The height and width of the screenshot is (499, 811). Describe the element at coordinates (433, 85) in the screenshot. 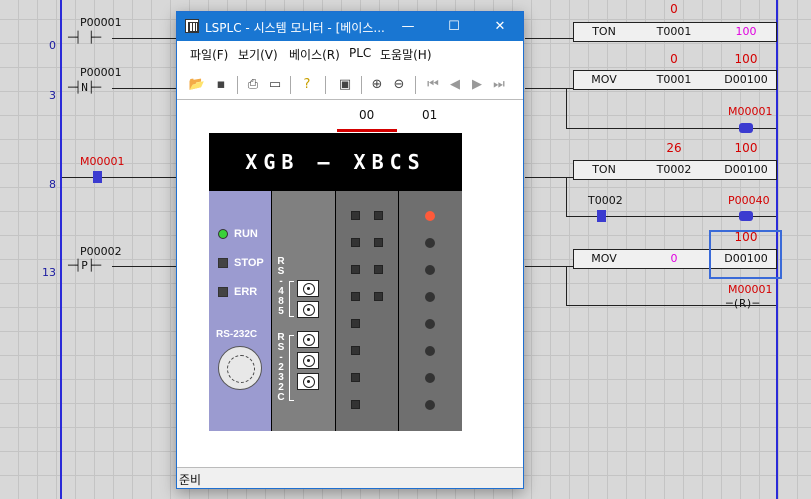

I see `first-icon: ⏮` at that location.